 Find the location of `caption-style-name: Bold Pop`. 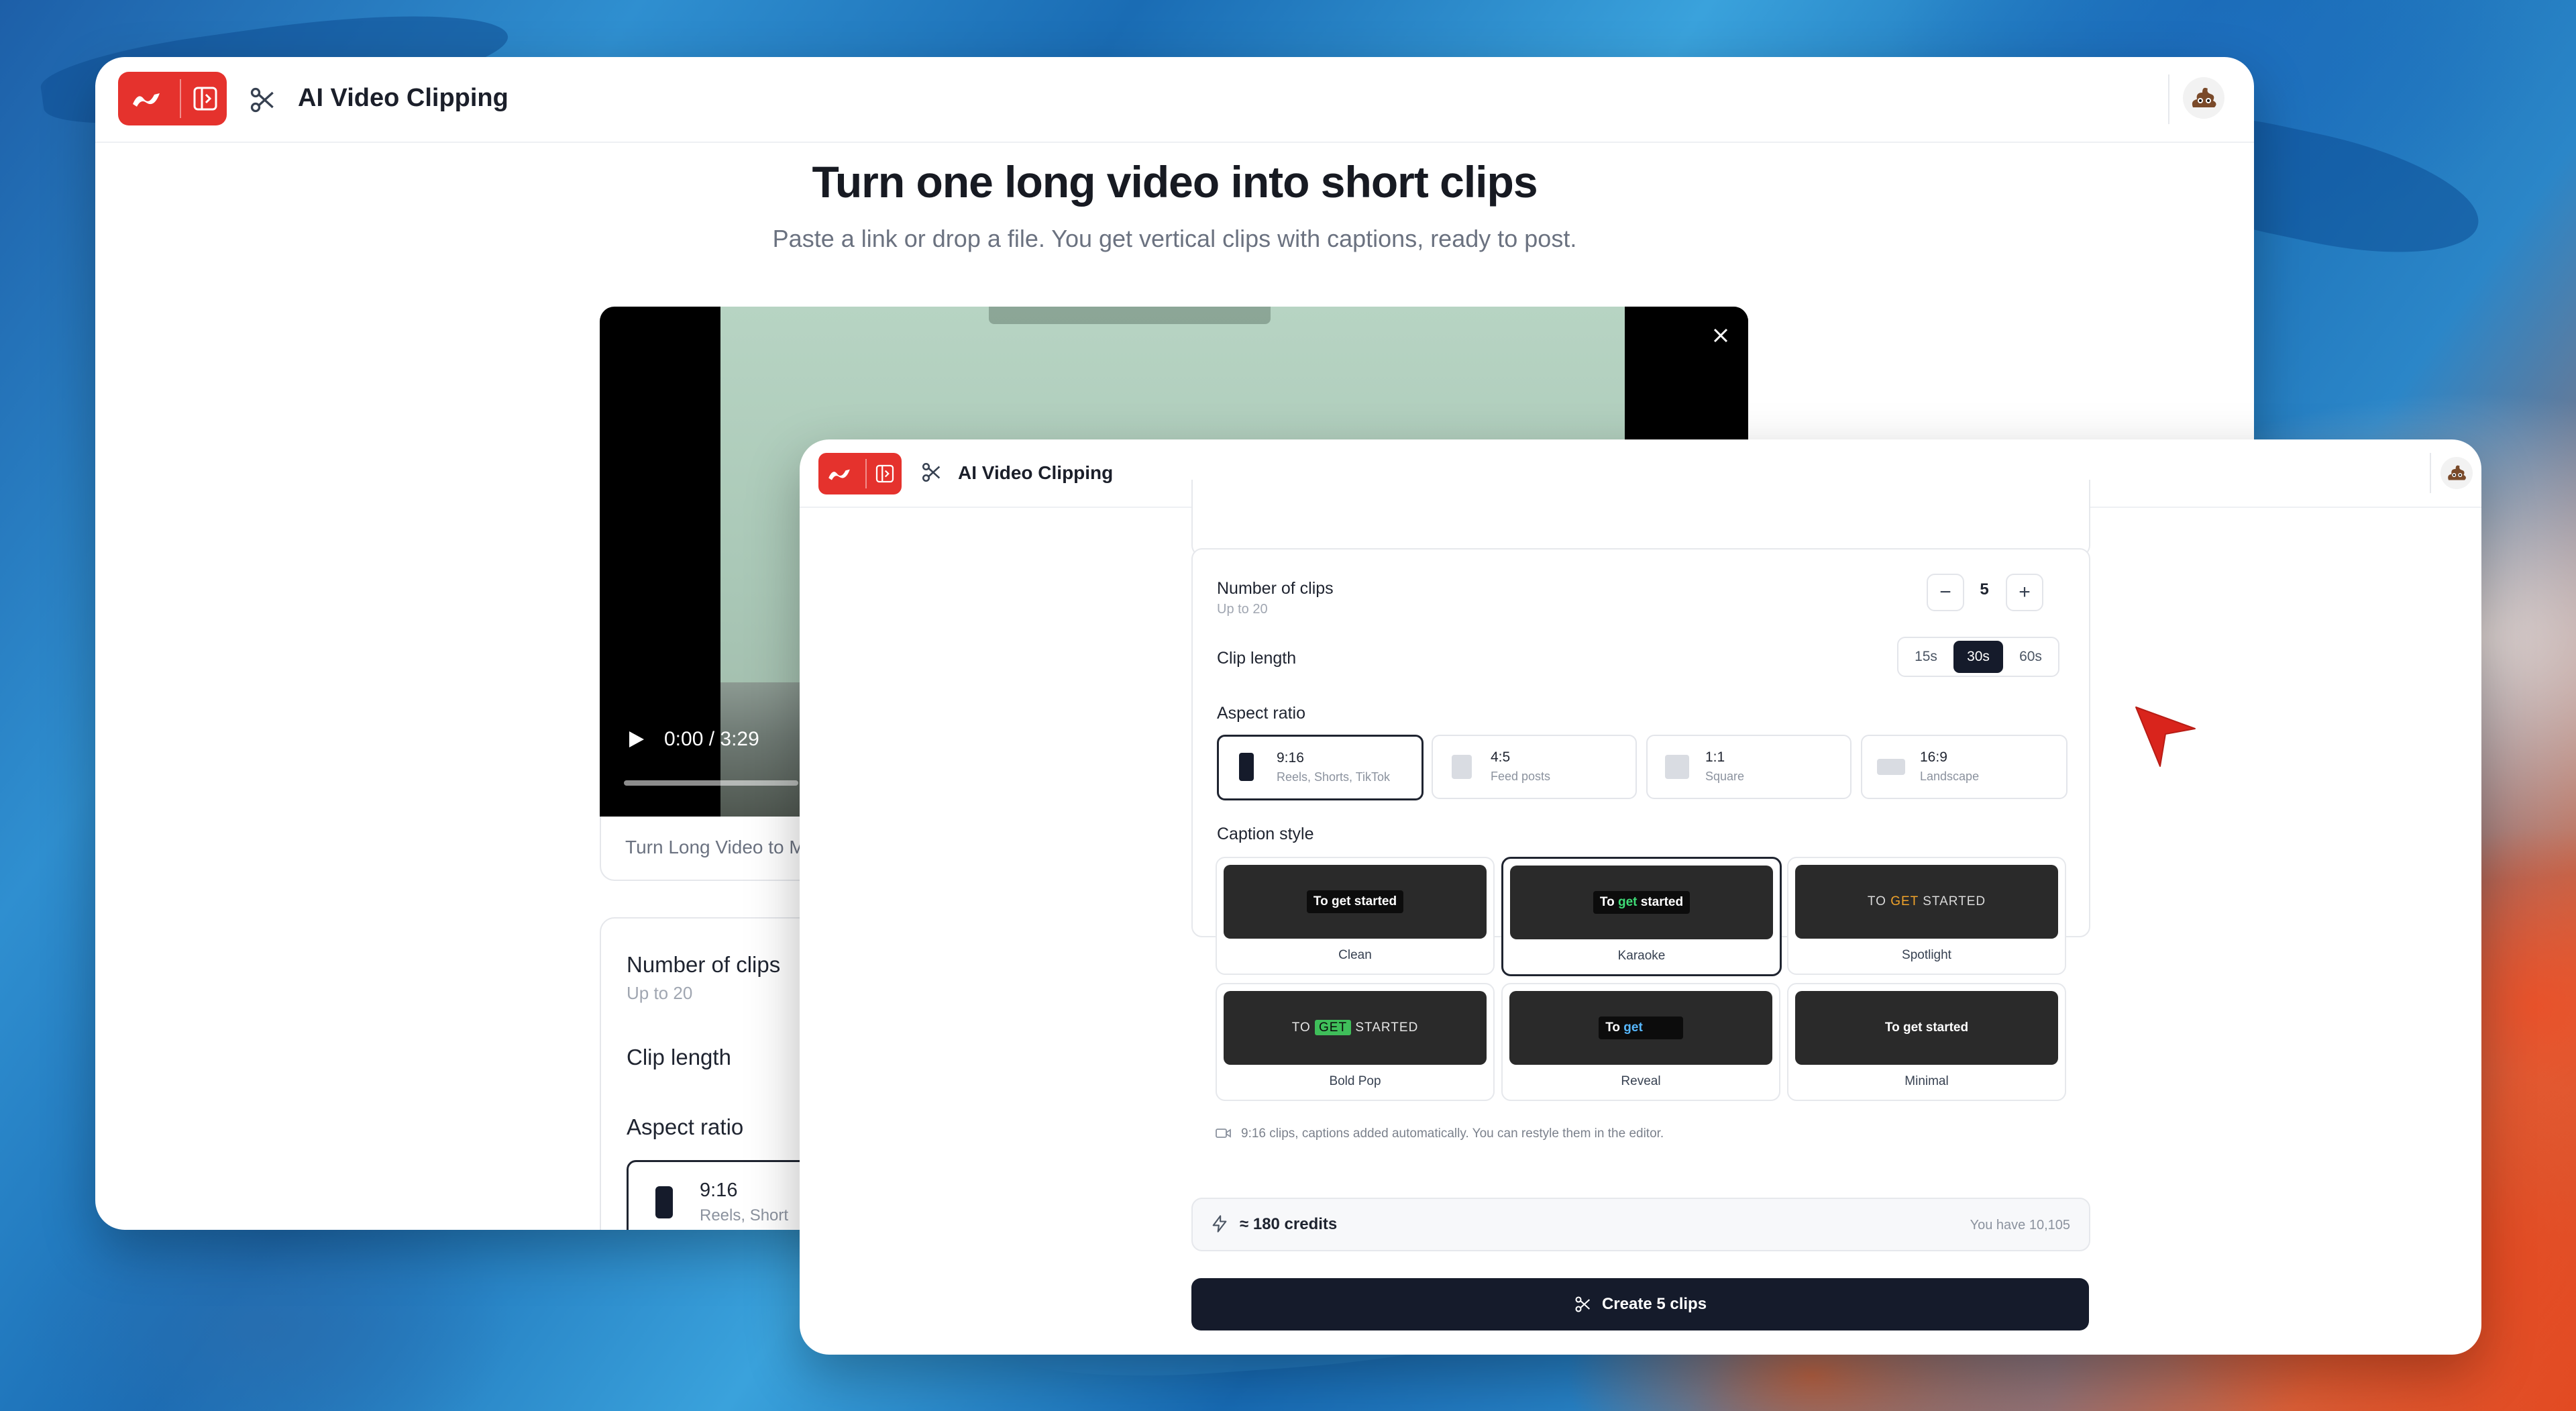

caption-style-name: Bold Pop is located at coordinates (1355, 1081).